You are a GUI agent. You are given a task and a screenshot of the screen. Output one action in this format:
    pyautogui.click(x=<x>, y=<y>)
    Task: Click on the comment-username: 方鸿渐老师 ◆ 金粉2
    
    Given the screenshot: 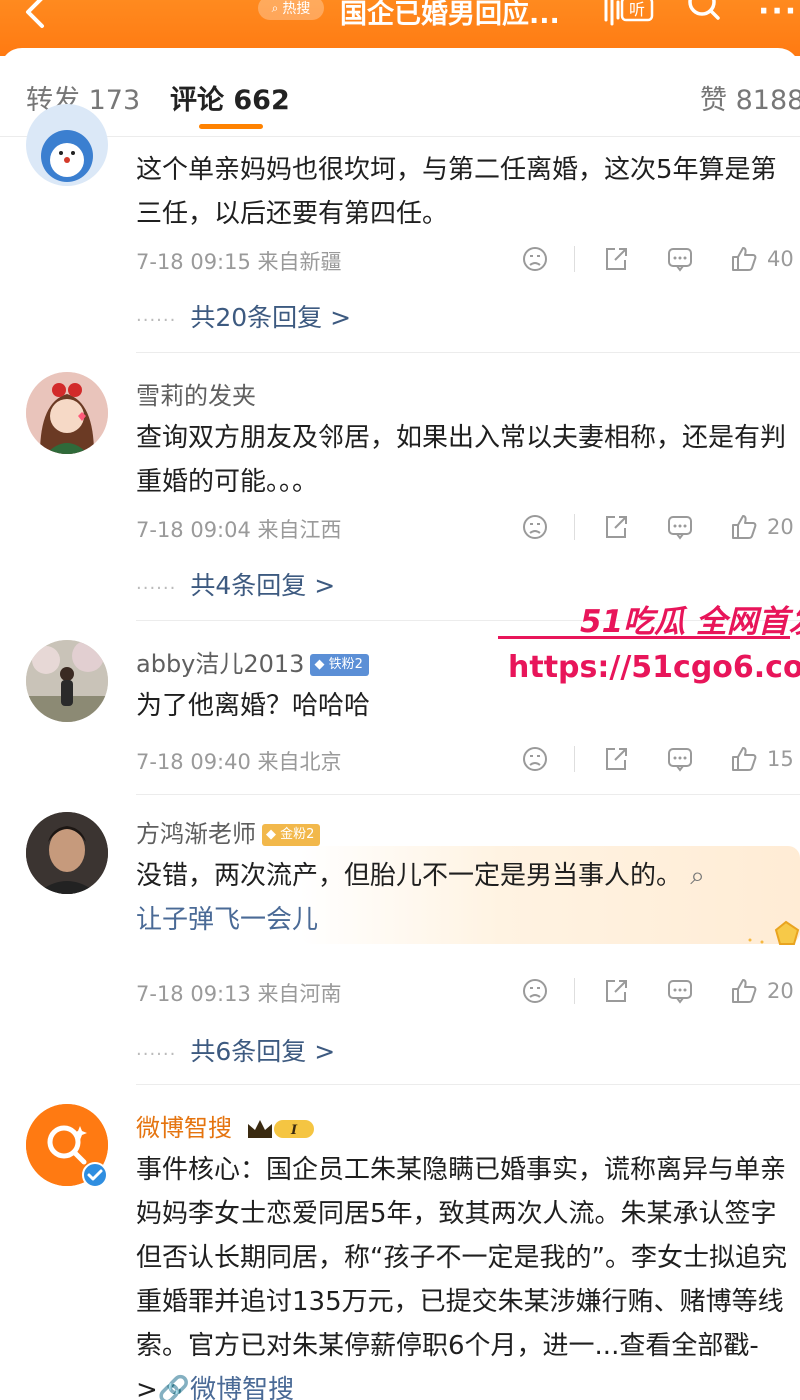 What is the action you would take?
    pyautogui.click(x=228, y=831)
    